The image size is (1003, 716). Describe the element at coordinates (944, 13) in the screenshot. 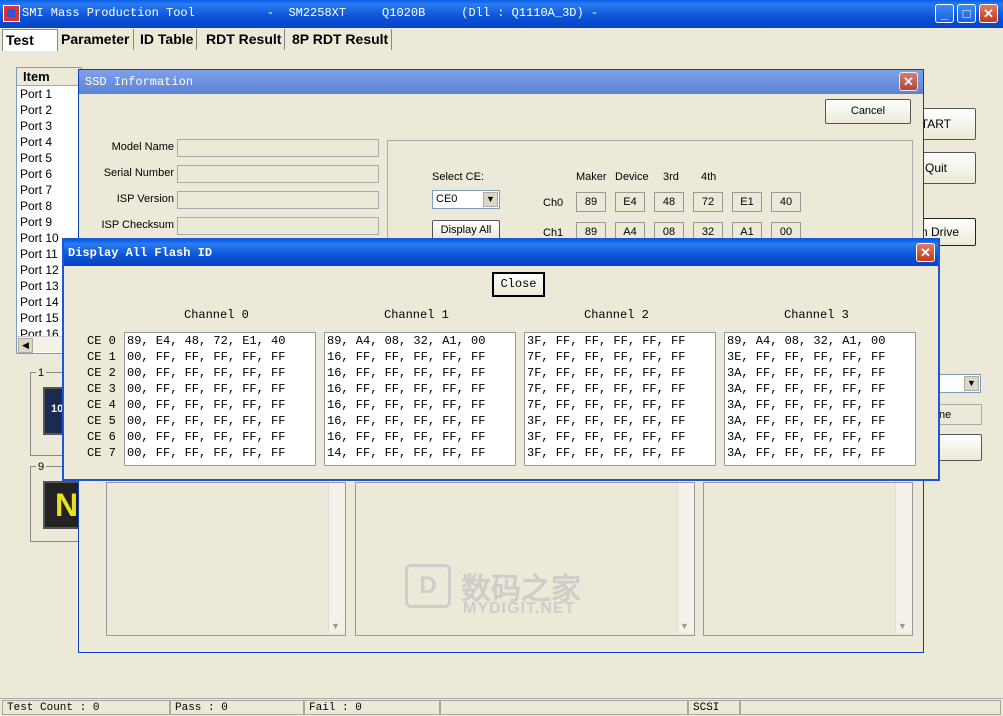

I see `minimize-button: _` at that location.